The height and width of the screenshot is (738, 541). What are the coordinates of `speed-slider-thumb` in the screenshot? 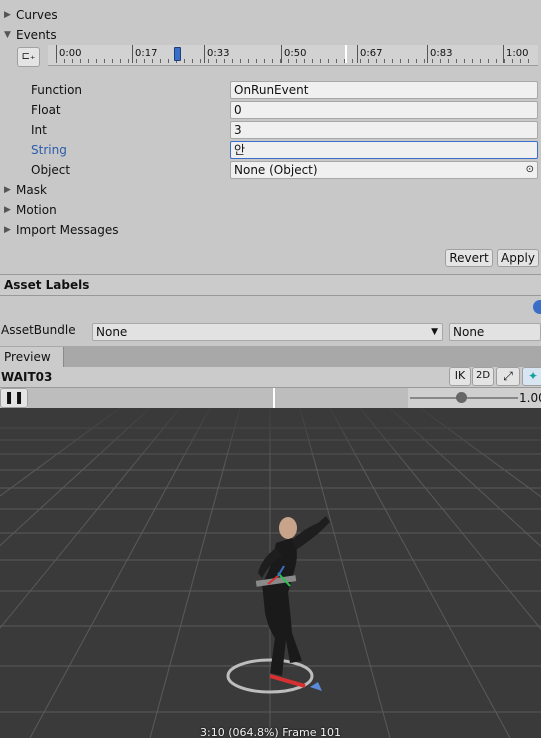 It's located at (461, 397).